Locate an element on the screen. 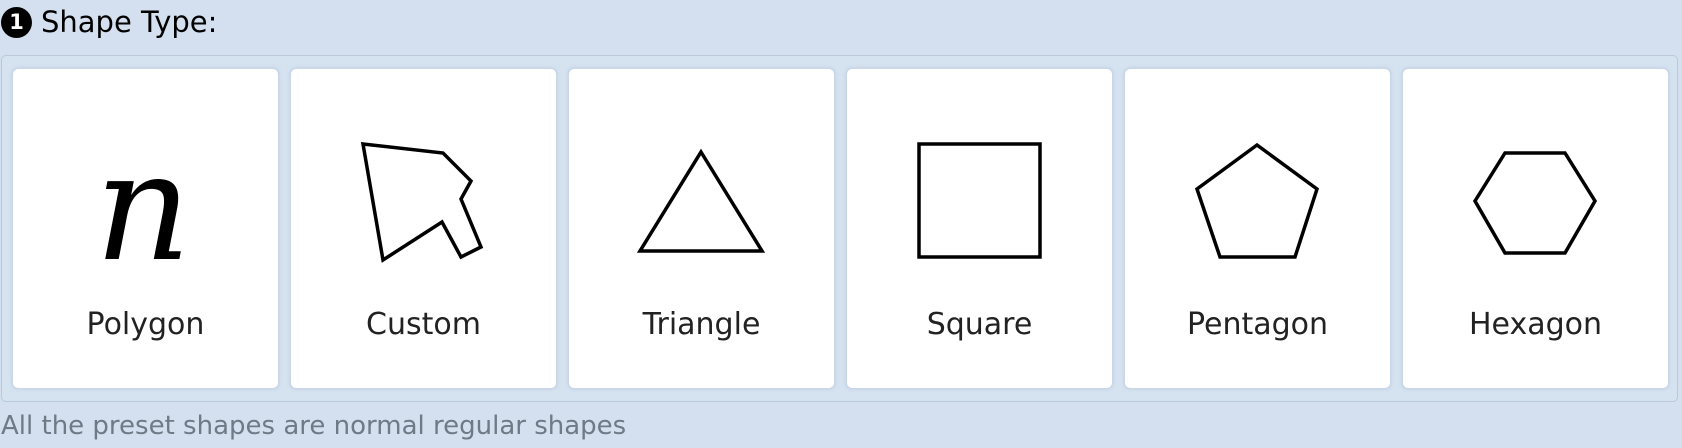 The width and height of the screenshot is (1682, 448). shape-option-pentagon: Pentagon is located at coordinates (1257, 228).